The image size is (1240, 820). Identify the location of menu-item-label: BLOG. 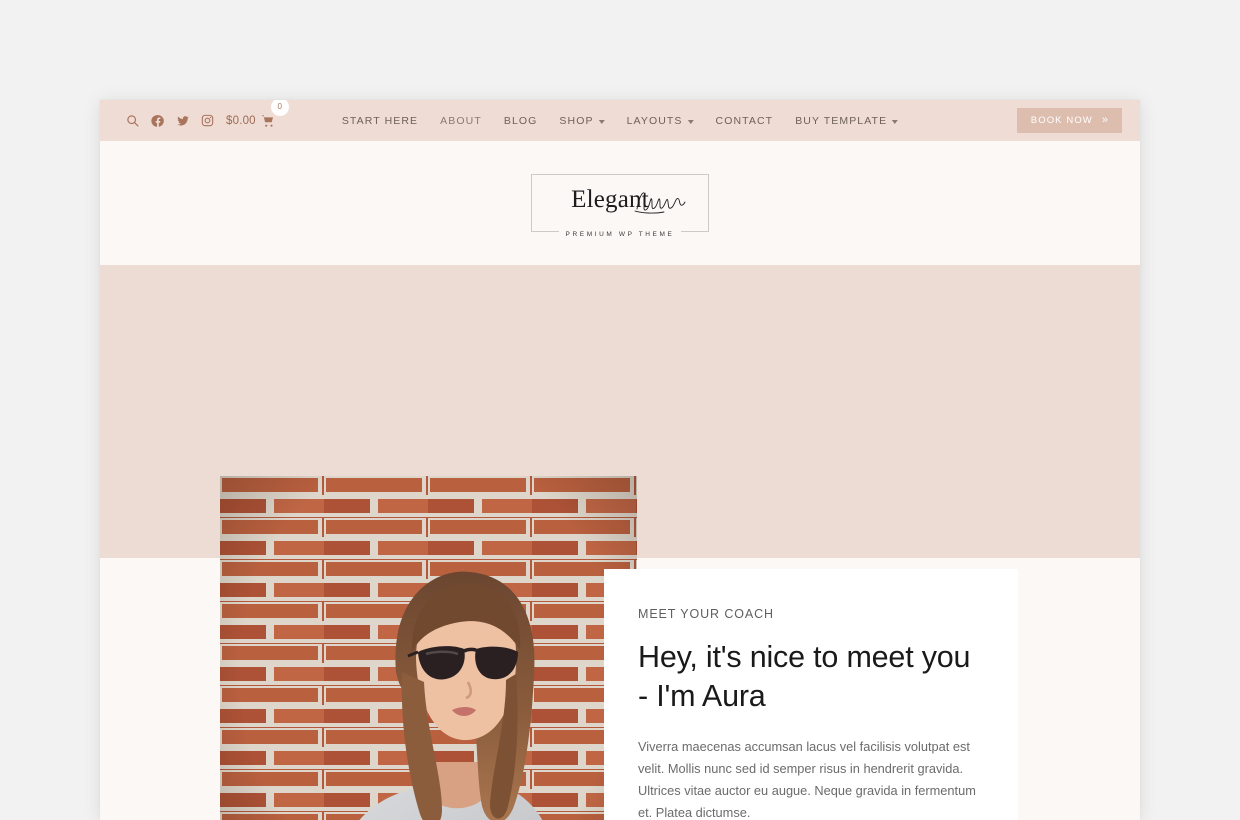
(520, 120).